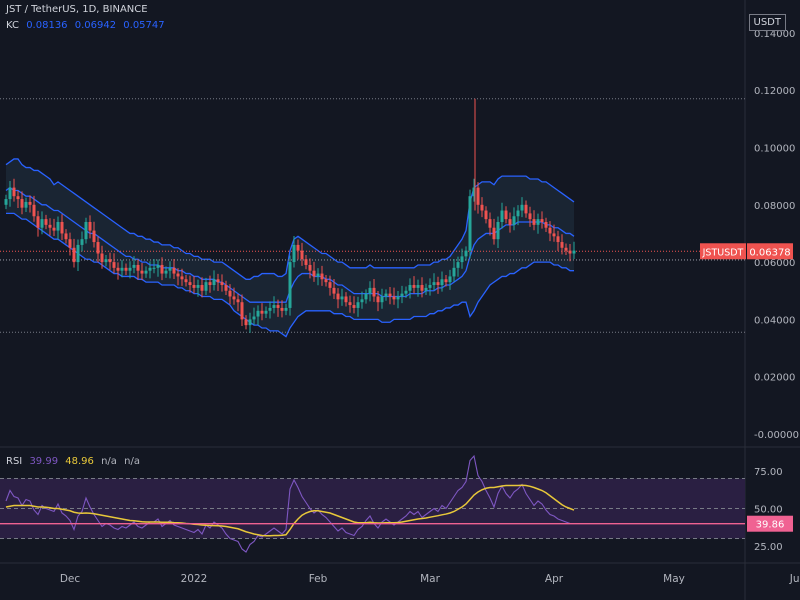 This screenshot has height=600, width=800. What do you see at coordinates (132, 461) in the screenshot?
I see `rsi-na-2: n/a` at bounding box center [132, 461].